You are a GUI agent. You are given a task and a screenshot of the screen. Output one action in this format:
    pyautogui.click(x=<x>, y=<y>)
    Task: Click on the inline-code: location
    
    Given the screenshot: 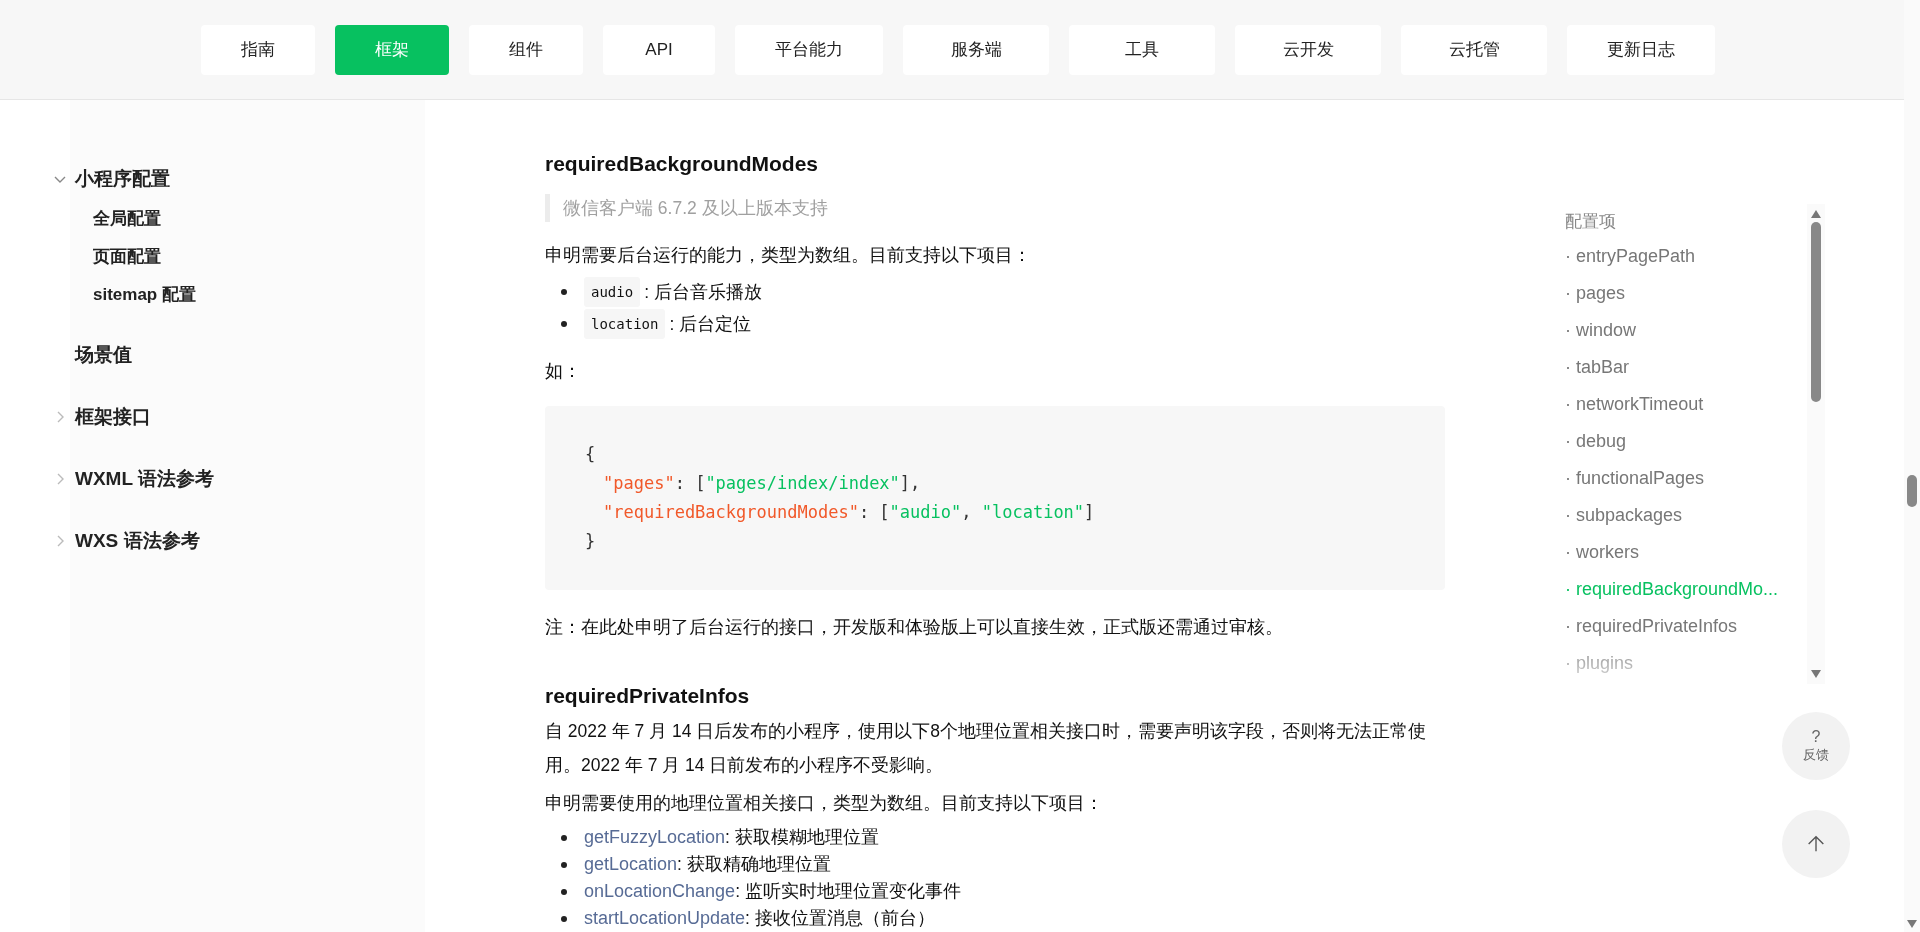 What is the action you would take?
    pyautogui.click(x=625, y=324)
    